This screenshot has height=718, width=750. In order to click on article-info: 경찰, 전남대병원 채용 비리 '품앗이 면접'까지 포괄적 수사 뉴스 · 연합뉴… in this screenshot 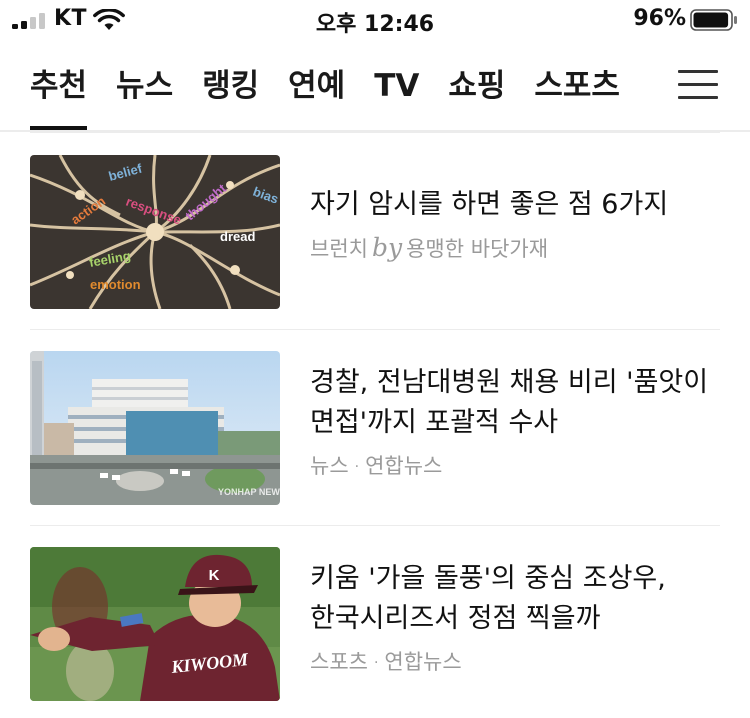, I will do `click(515, 422)`.